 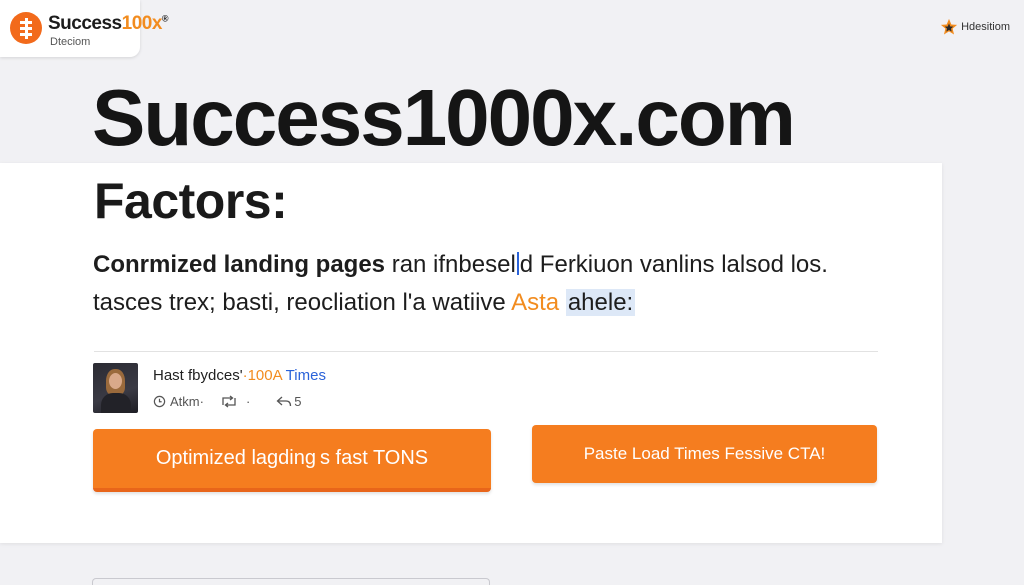 I want to click on post-meta: Atkm· · 5, so click(x=227, y=401).